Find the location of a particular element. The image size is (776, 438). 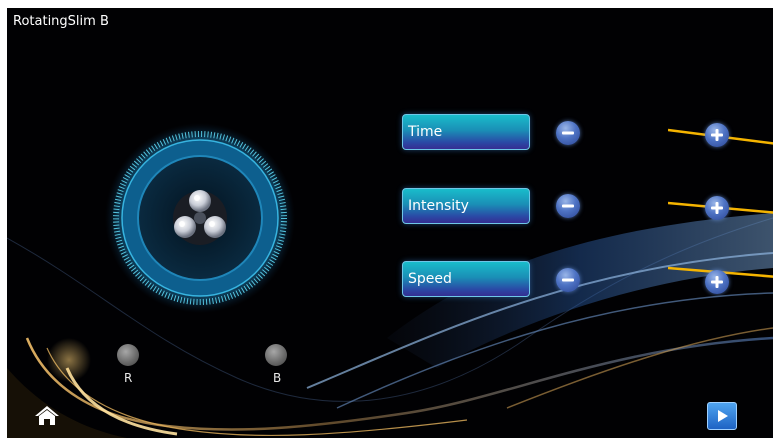

b-indicator-label: B is located at coordinates (277, 378).